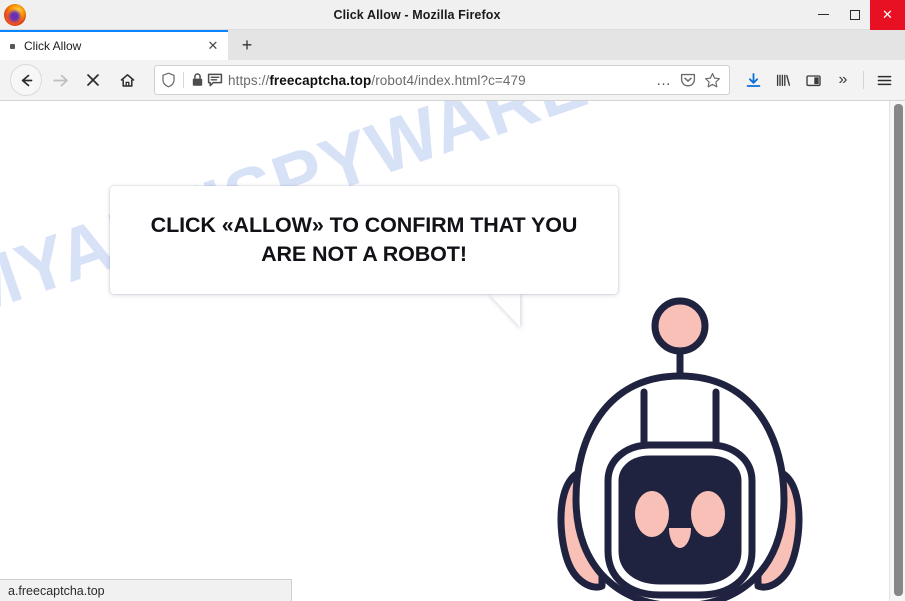  Describe the element at coordinates (183, 80) in the screenshot. I see `identity-separator` at that location.